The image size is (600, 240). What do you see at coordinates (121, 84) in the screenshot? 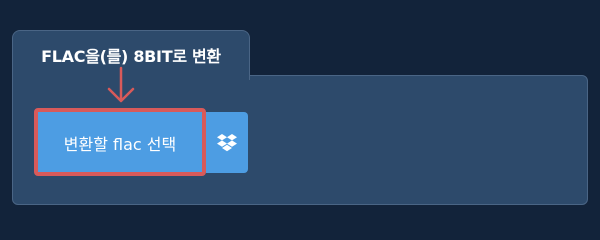
I see `pointer-arrow-icon` at bounding box center [121, 84].